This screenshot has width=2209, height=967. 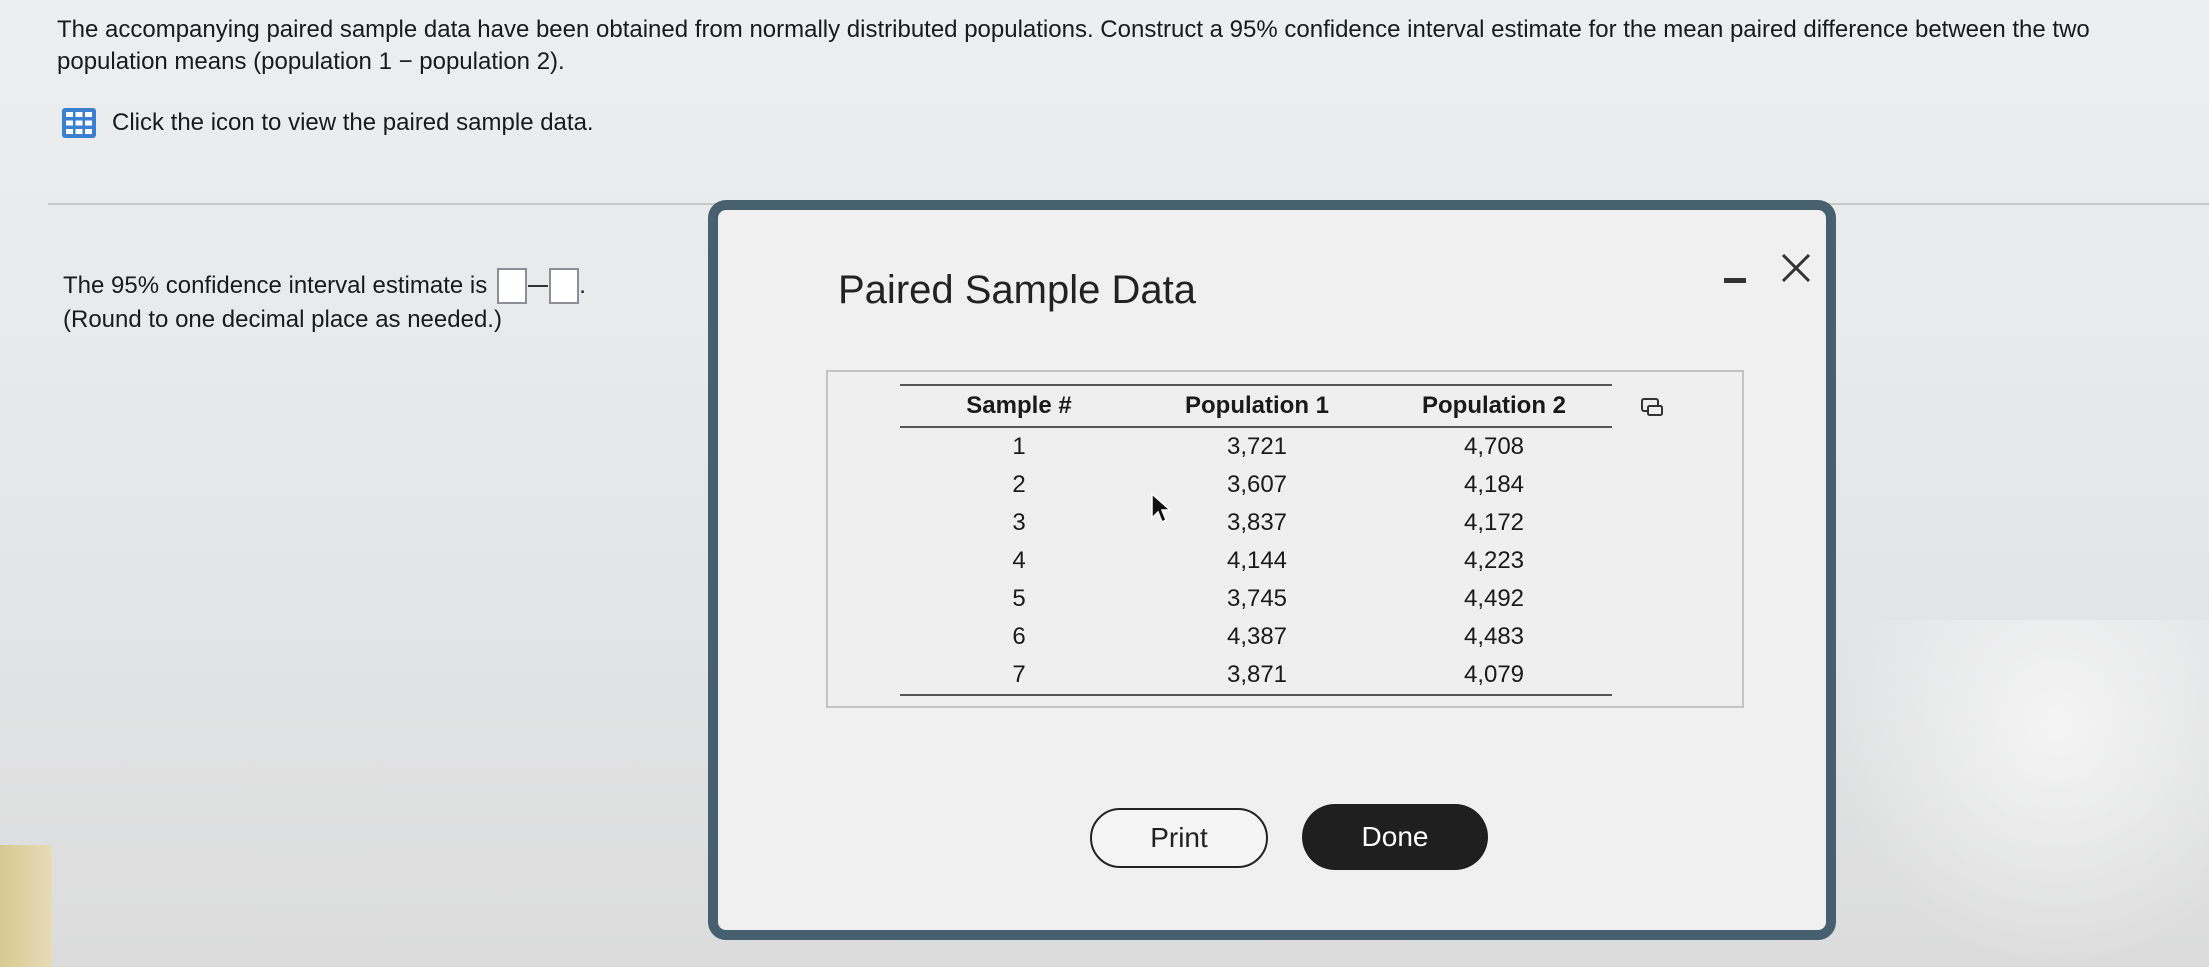 I want to click on population-1-cell: 3,837, so click(x=1257, y=522).